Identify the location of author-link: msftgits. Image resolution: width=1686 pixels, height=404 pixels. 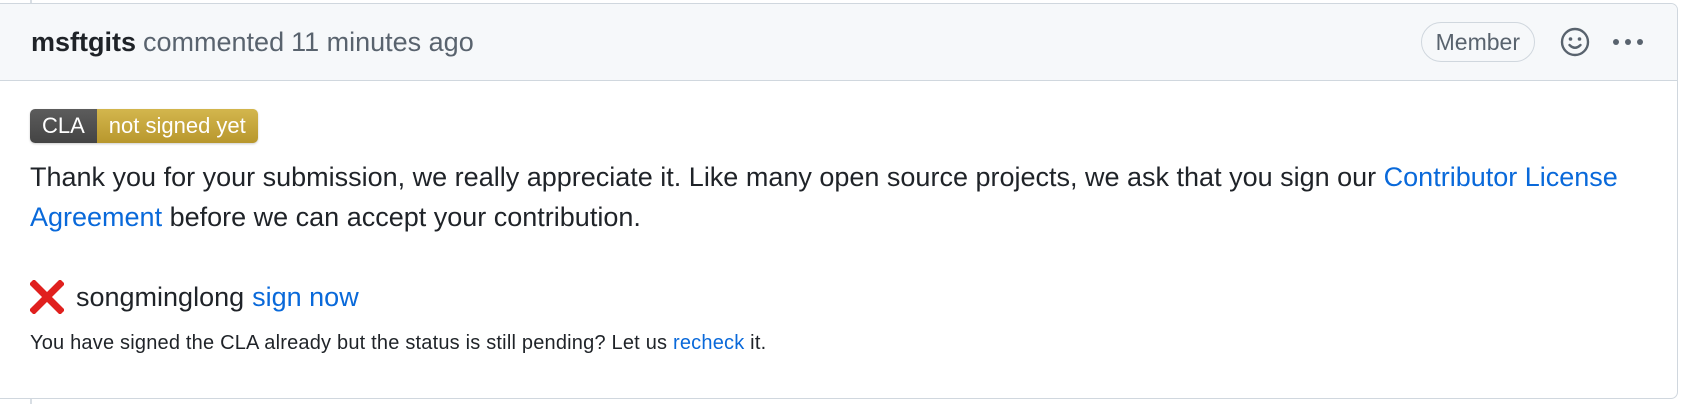
(83, 42).